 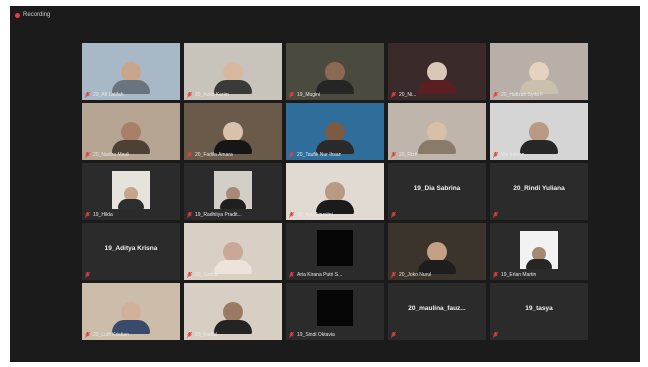 What do you see at coordinates (408, 155) in the screenshot?
I see `participant-name-label: 20_Rizil` at bounding box center [408, 155].